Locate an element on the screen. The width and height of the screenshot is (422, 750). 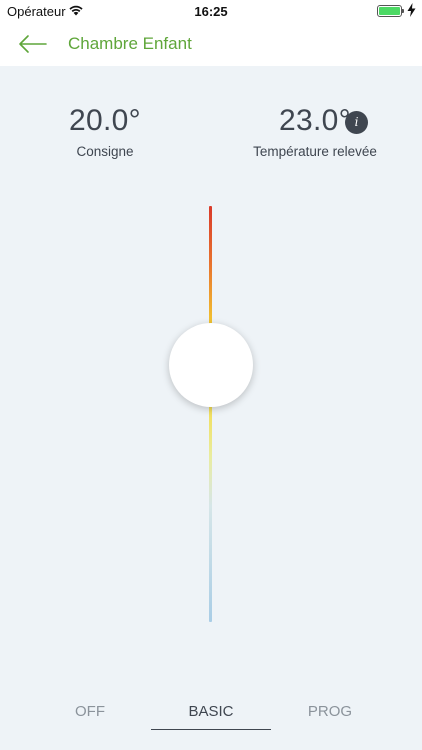
status-time: 16:25 is located at coordinates (211, 11).